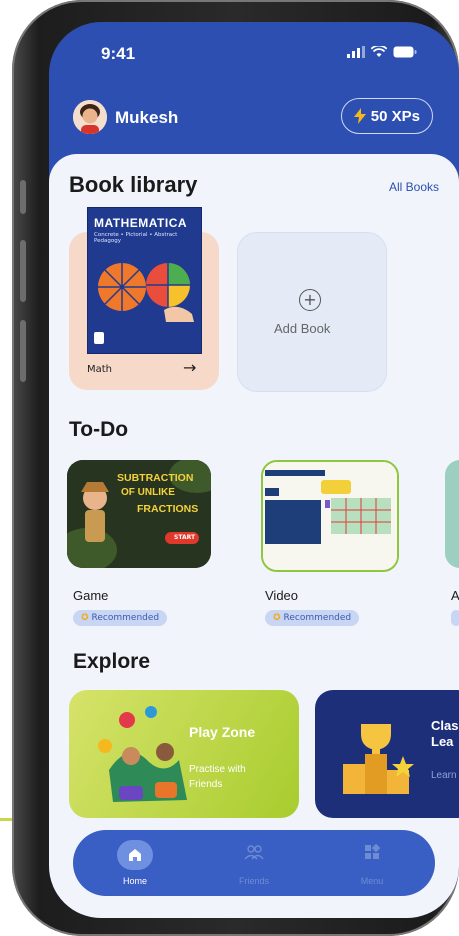  What do you see at coordinates (142, 754) in the screenshot?
I see `play-zone-illustration` at bounding box center [142, 754].